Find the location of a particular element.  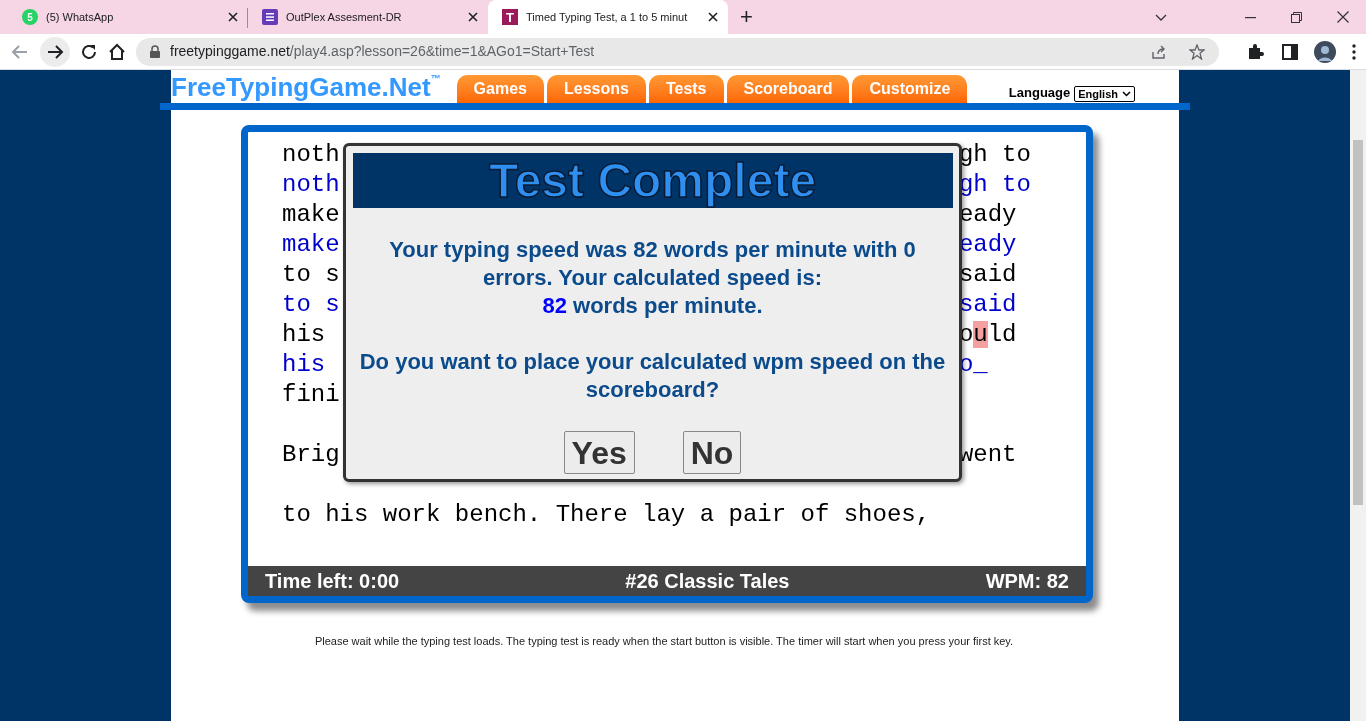

chat-icon: 5 is located at coordinates (30, 17).